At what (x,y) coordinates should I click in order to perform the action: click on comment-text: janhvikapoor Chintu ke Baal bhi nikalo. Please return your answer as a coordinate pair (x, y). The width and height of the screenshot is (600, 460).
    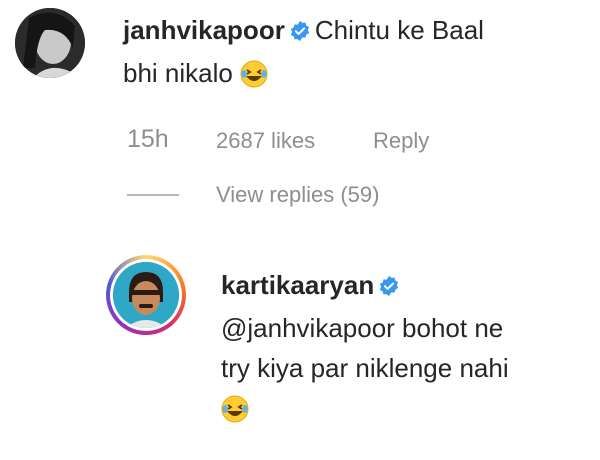
    Looking at the image, I should click on (348, 54).